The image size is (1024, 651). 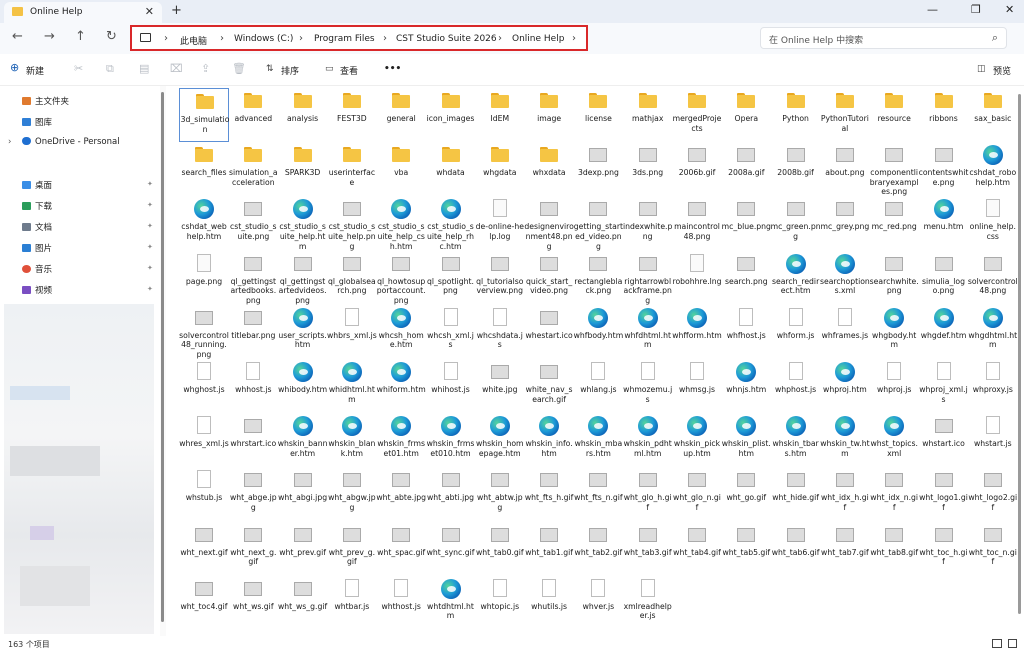 I want to click on file-item: whidhtml.htm, so click(x=352, y=386).